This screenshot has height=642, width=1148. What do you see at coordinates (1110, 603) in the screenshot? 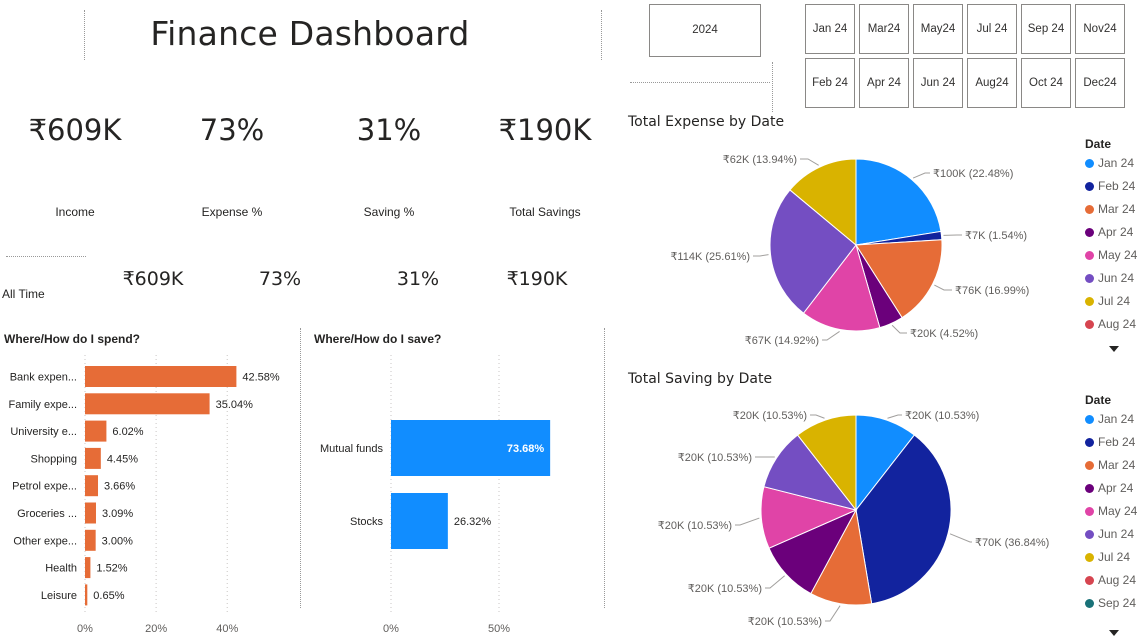
I see `legend-item-sep-24: Sep 24` at bounding box center [1110, 603].